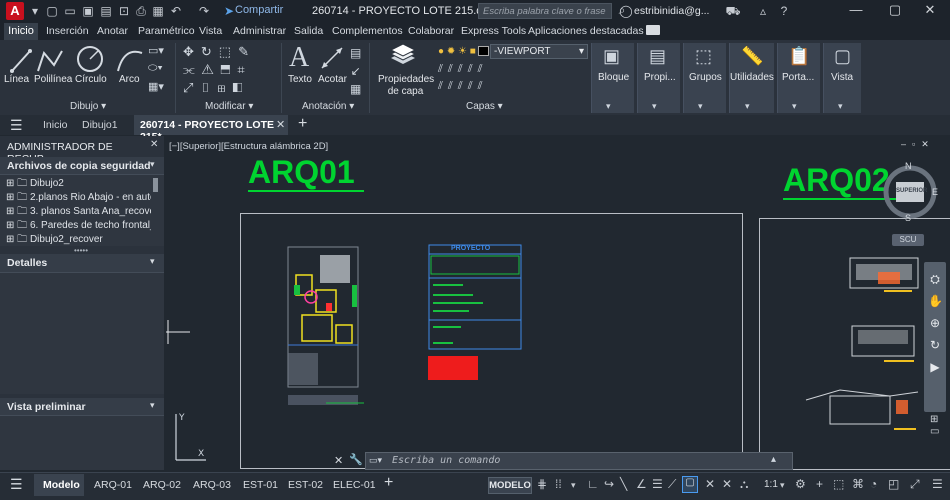  I want to click on tab-salida: Salida, so click(308, 31).